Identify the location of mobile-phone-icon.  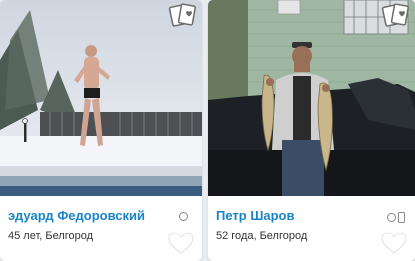
(401, 217).